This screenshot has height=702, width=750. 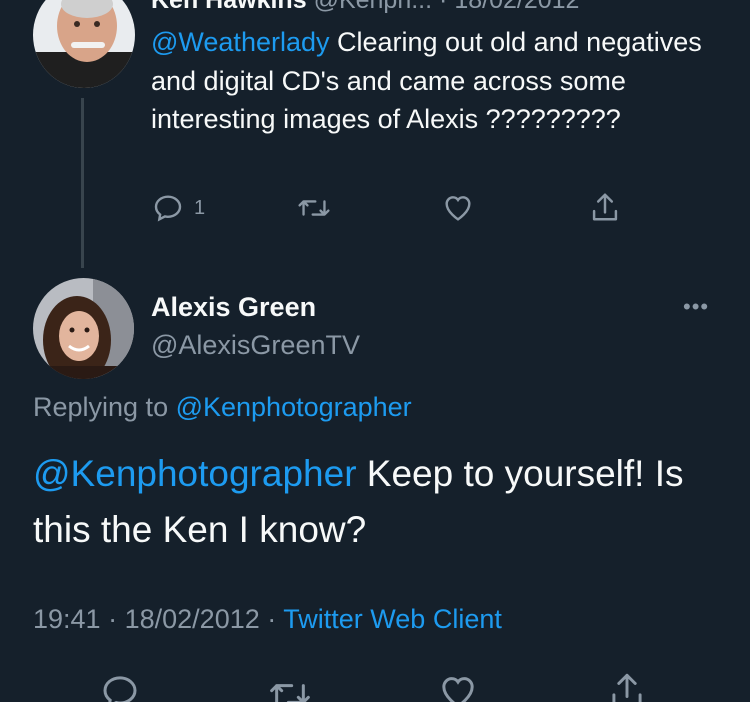 I want to click on parent-reply-count: 1, so click(x=200, y=207).